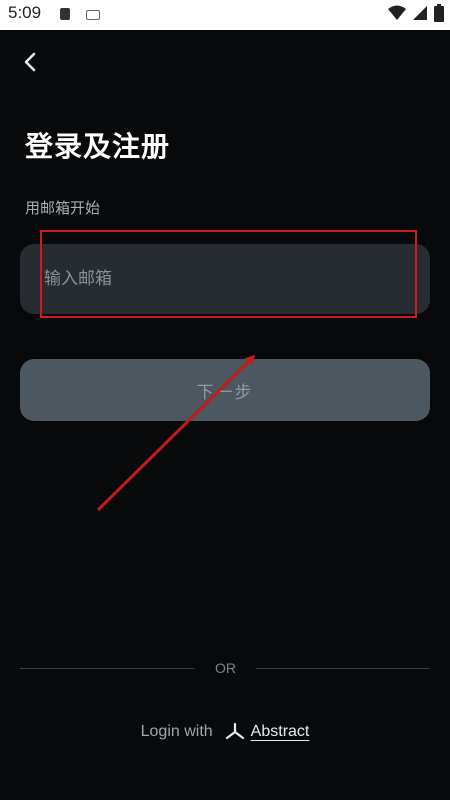 Image resolution: width=450 pixels, height=800 pixels. What do you see at coordinates (439, 13) in the screenshot?
I see `battery-icon` at bounding box center [439, 13].